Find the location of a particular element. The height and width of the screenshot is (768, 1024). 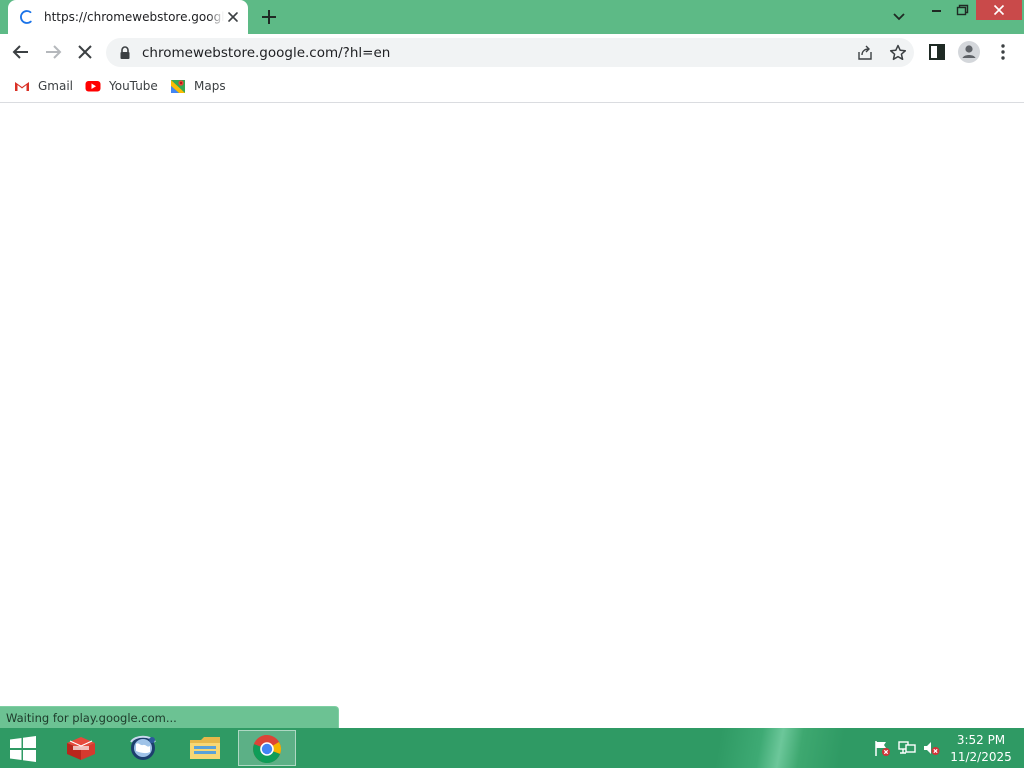

globe-icon is located at coordinates (143, 747).